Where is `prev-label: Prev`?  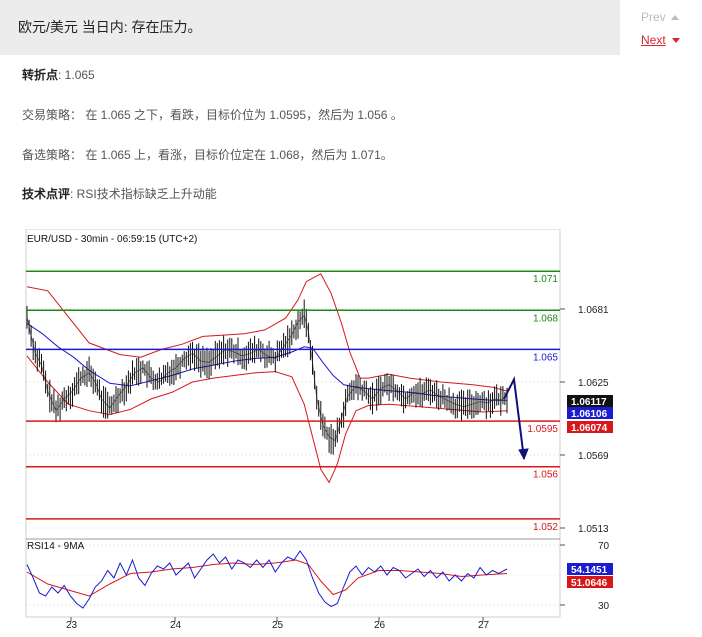
prev-label: Prev is located at coordinates (653, 17).